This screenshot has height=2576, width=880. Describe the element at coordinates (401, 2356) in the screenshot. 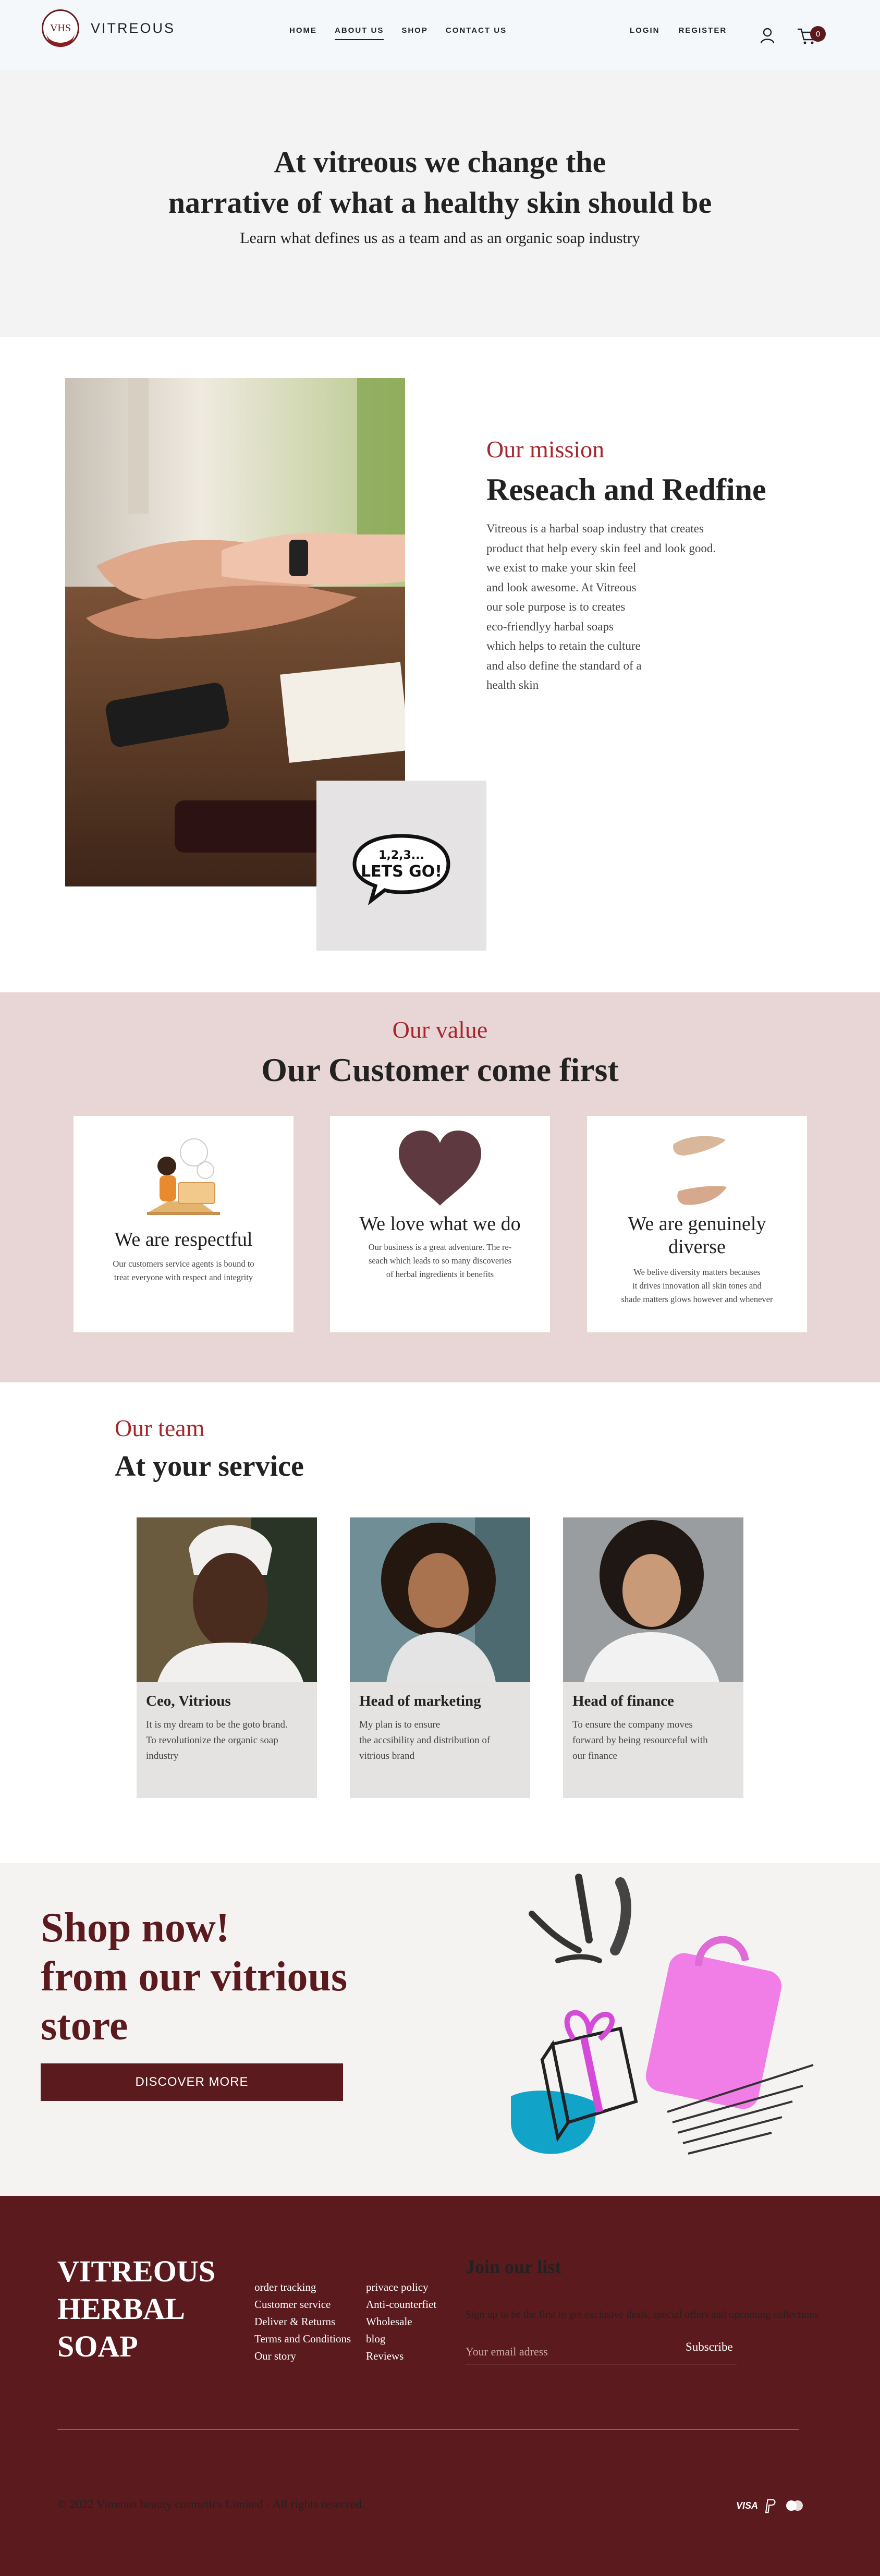

I see `footer-link-reviews: Reviews` at that location.